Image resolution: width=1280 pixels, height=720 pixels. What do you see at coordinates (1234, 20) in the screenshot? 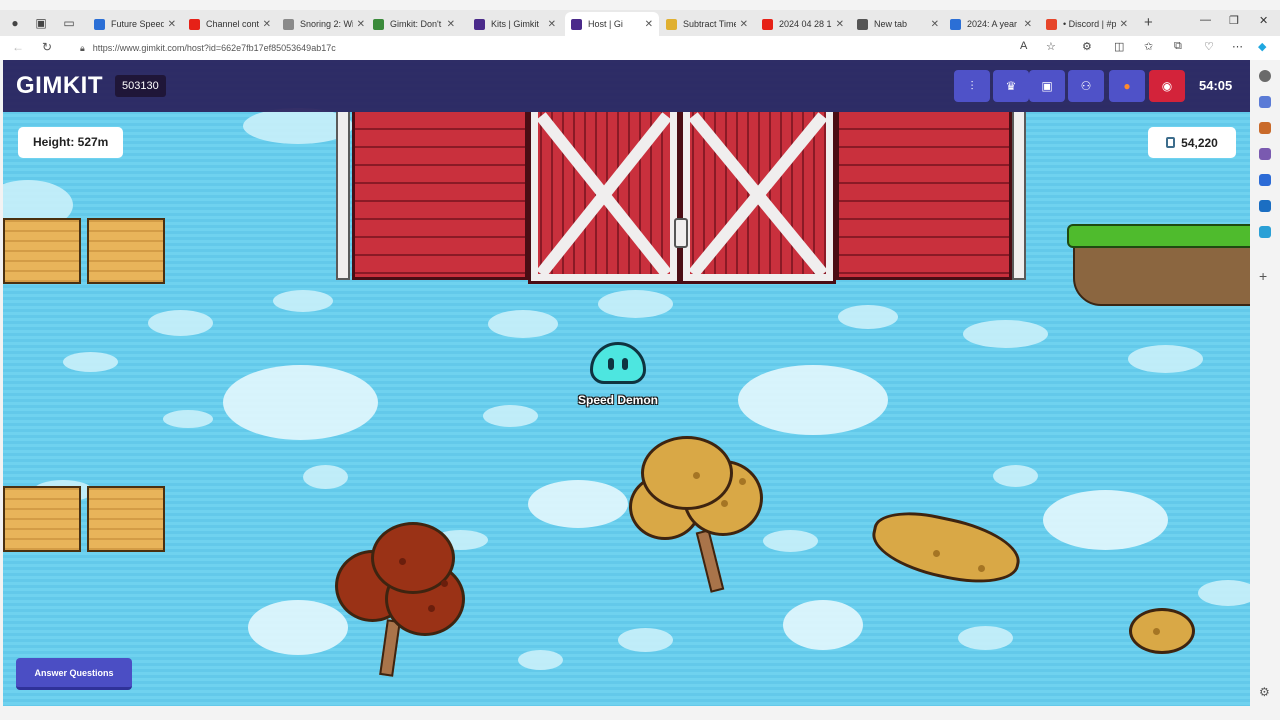
I see `restore-button: ❐` at bounding box center [1234, 20].